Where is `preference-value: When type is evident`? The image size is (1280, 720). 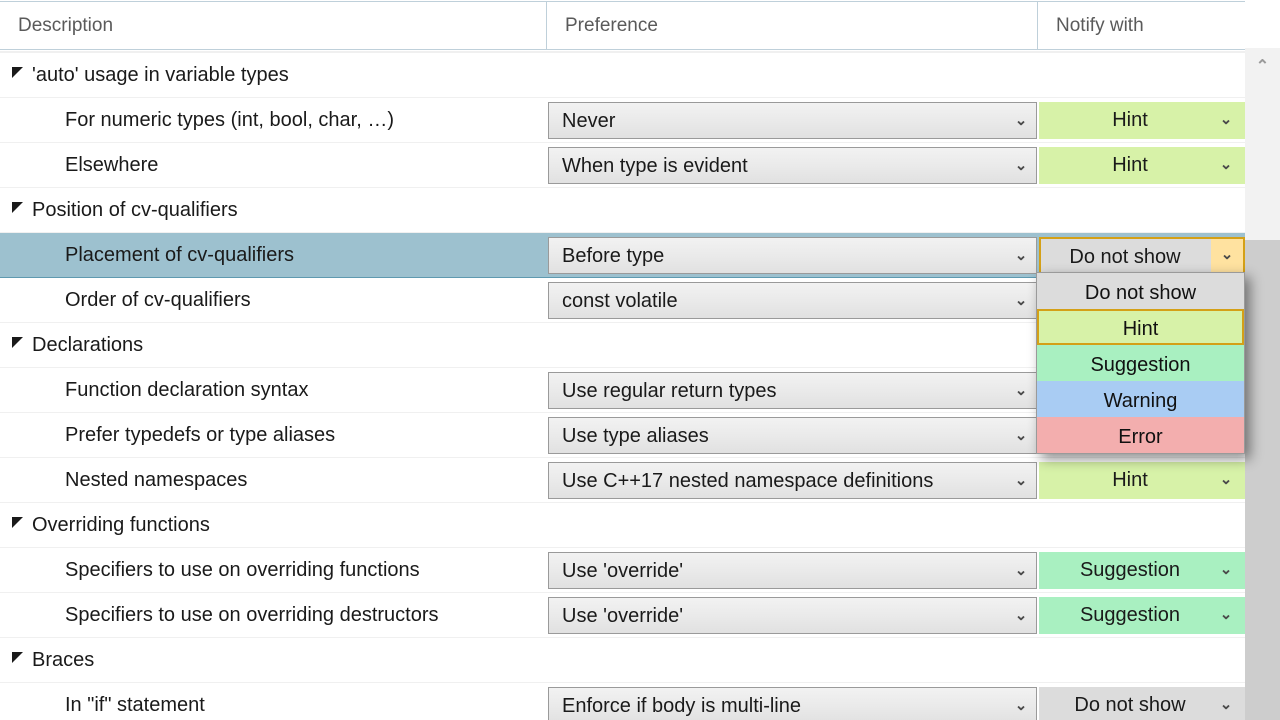
preference-value: When type is evident is located at coordinates (655, 166).